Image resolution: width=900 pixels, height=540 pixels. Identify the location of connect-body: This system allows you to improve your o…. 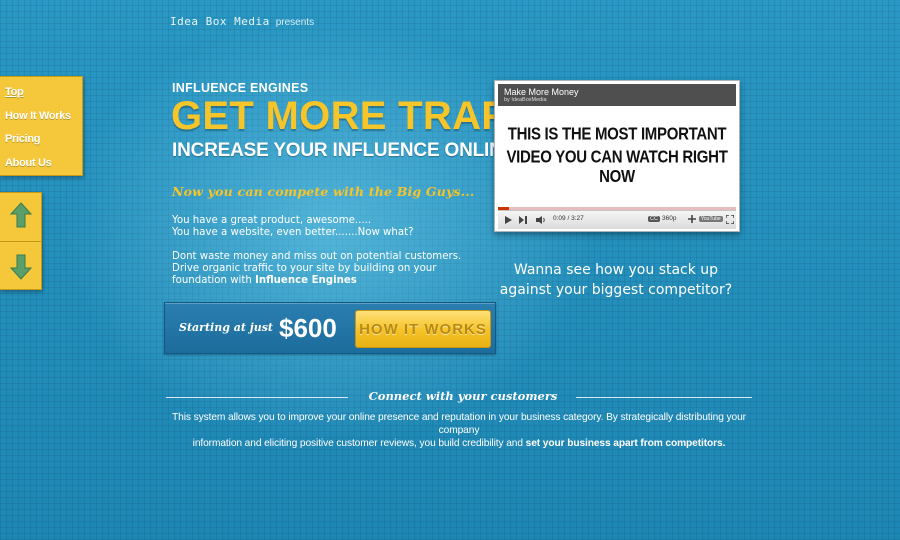
(459, 430).